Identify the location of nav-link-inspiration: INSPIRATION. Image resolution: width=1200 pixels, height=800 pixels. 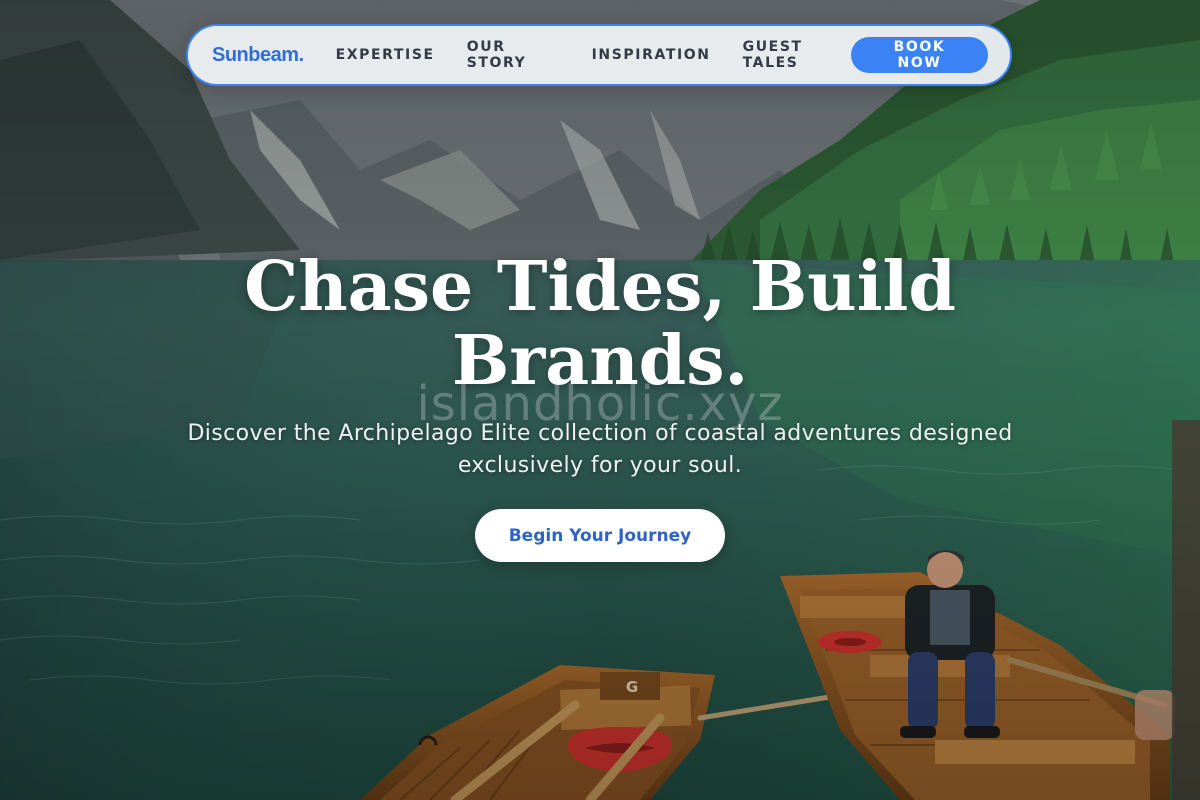
(651, 55).